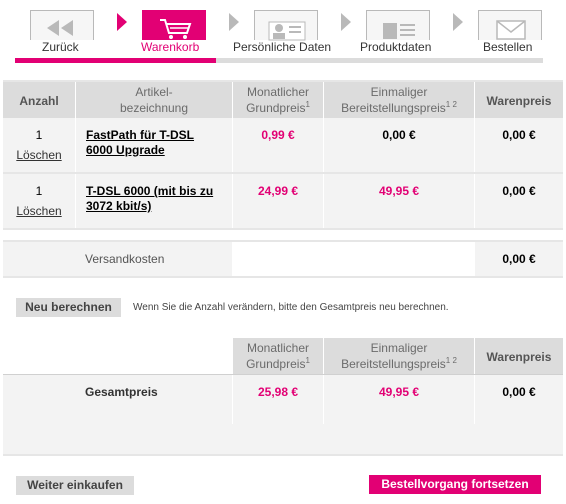 This screenshot has height=504, width=566. Describe the element at coordinates (60, 47) in the screenshot. I see `step-back-link: Zurück` at that location.